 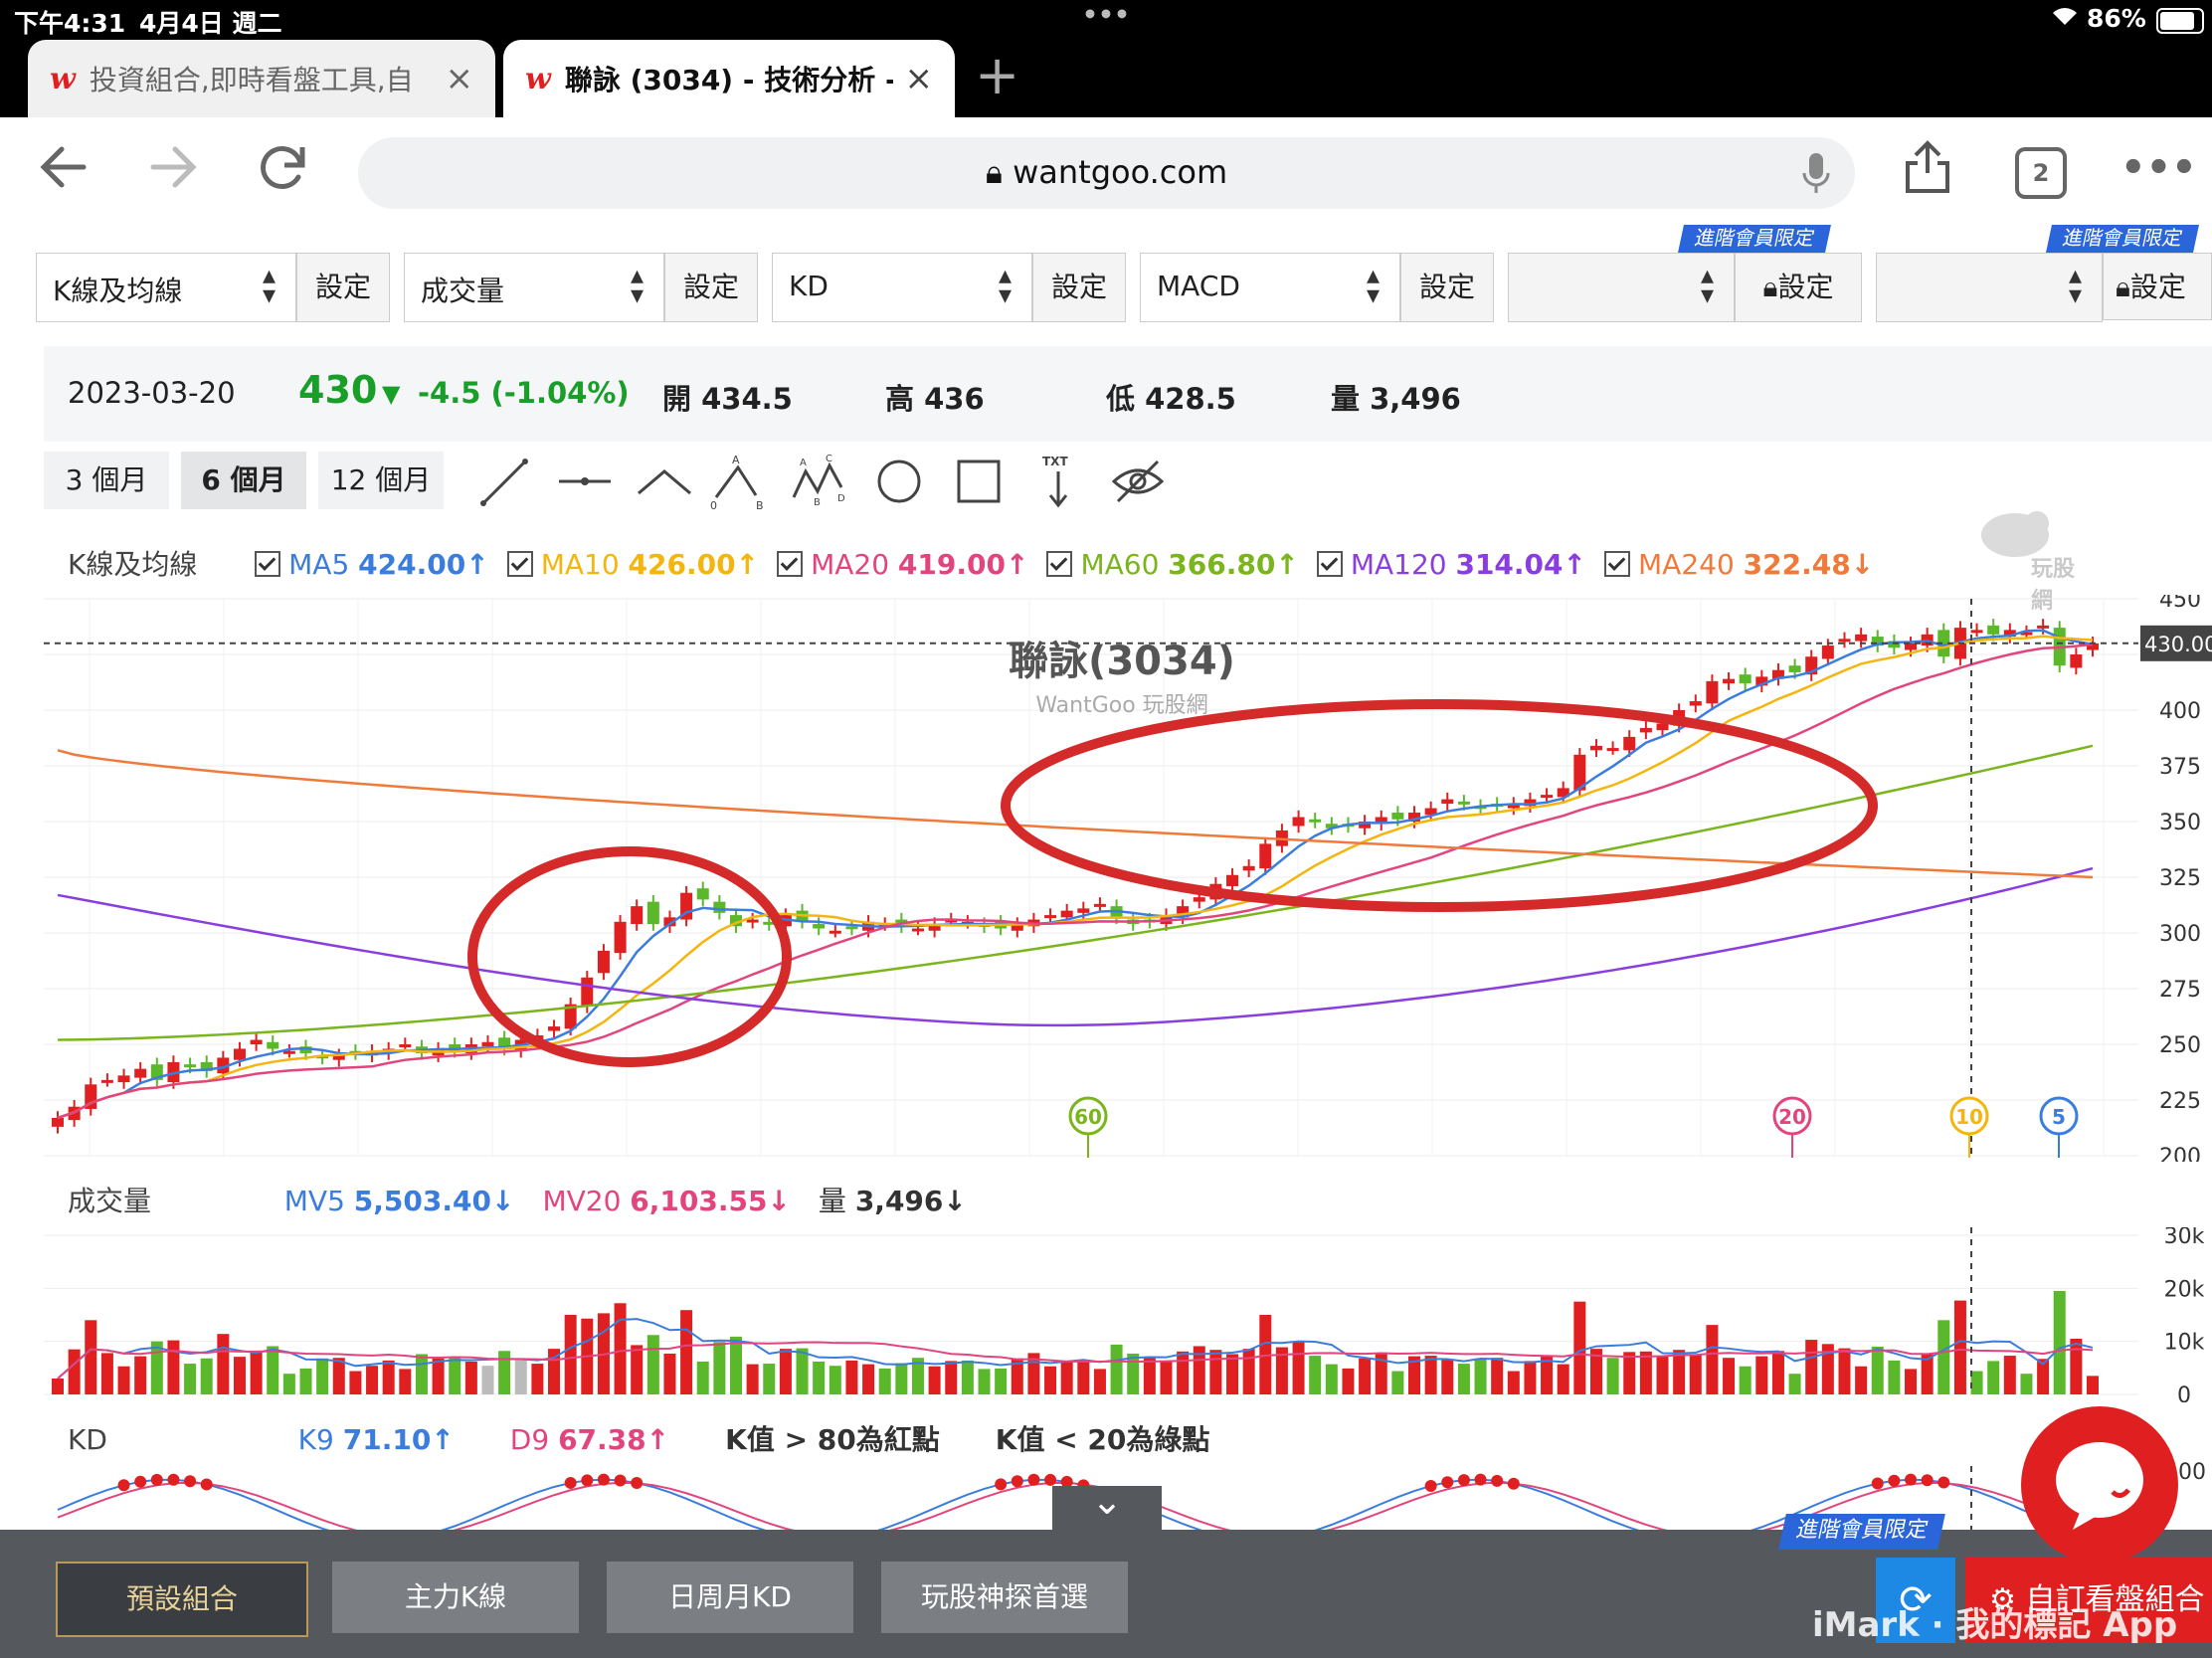 I want to click on tab-count-button: 2, so click(x=2041, y=173).